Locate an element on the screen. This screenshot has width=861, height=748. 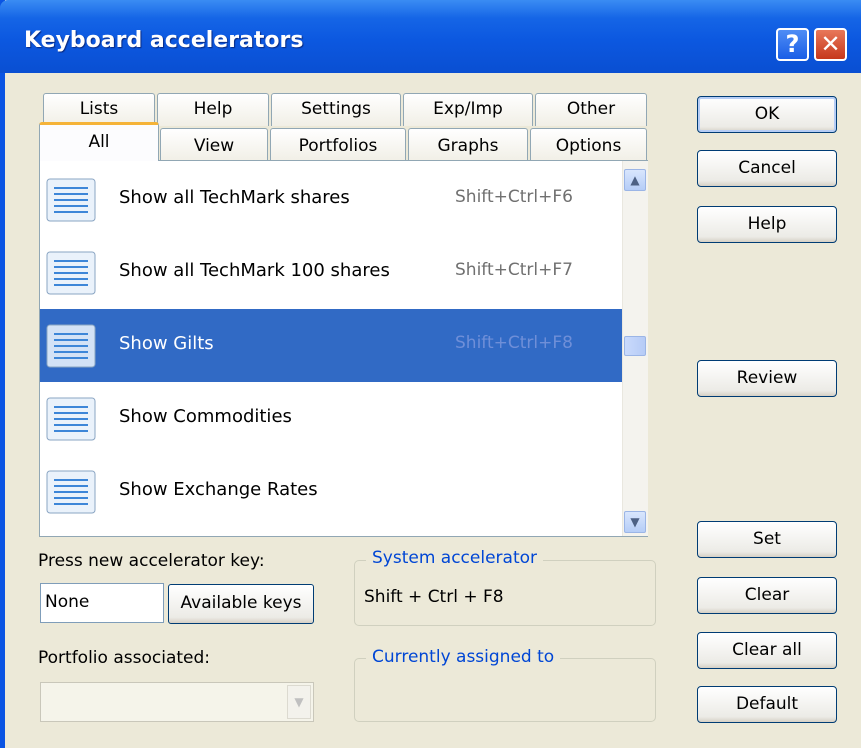
system-accelerator-title: System accelerator is located at coordinates (455, 558).